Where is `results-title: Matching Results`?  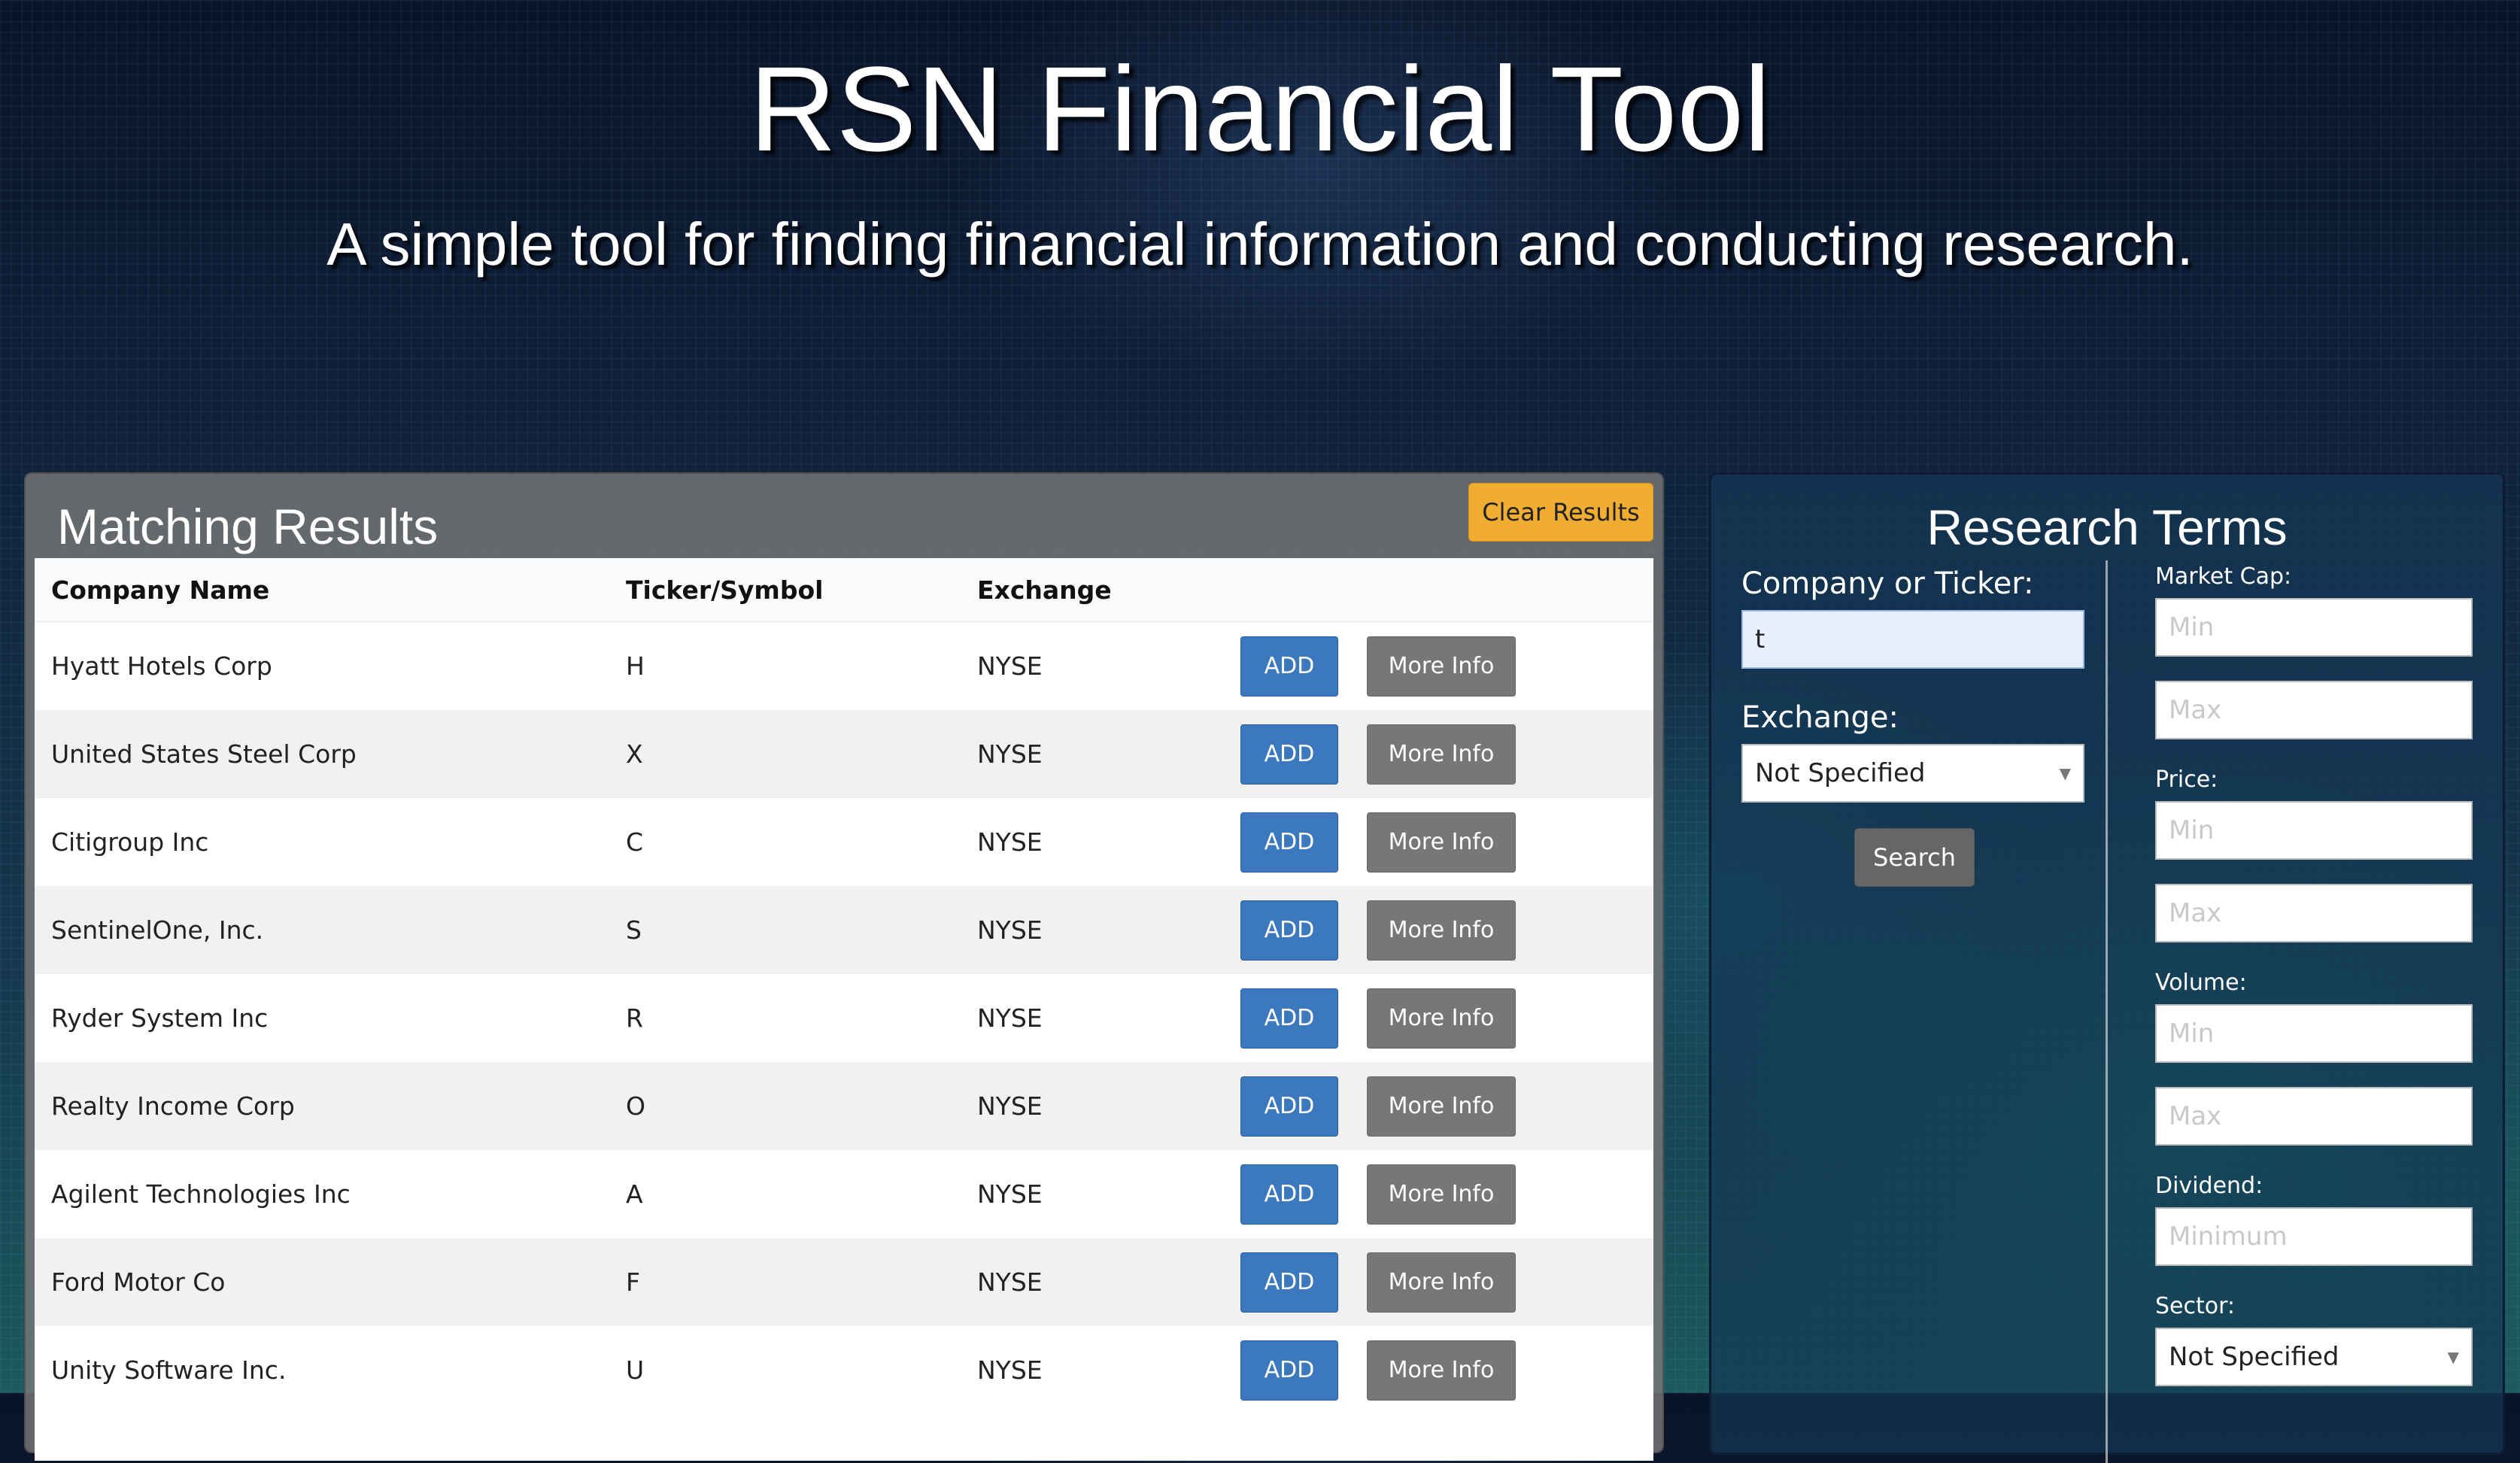 results-title: Matching Results is located at coordinates (248, 526).